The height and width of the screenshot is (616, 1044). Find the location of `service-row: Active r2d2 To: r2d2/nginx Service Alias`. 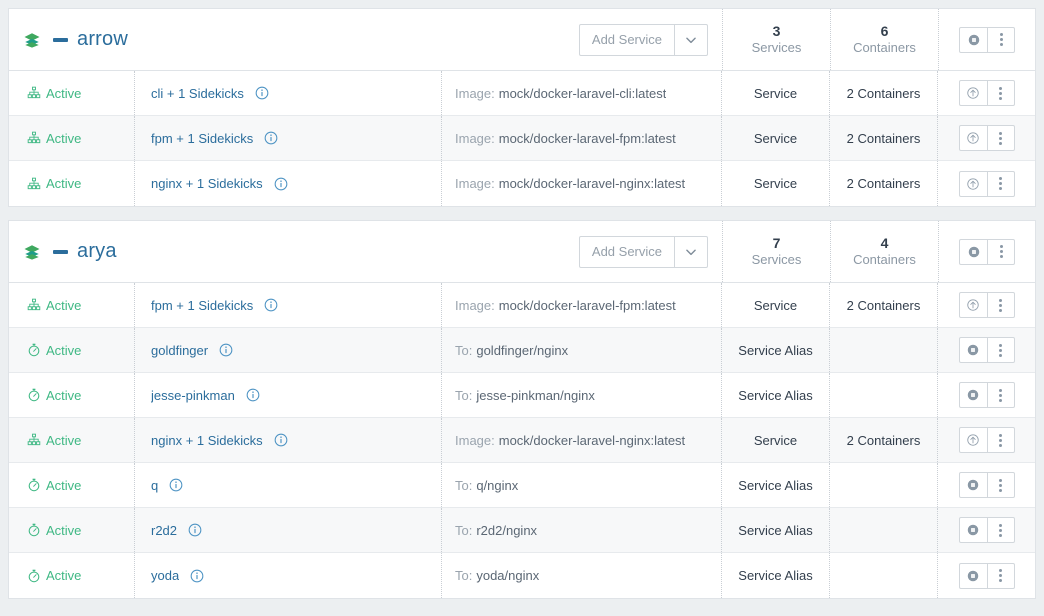

service-row: Active r2d2 To: r2d2/nginx Service Alias is located at coordinates (522, 530).